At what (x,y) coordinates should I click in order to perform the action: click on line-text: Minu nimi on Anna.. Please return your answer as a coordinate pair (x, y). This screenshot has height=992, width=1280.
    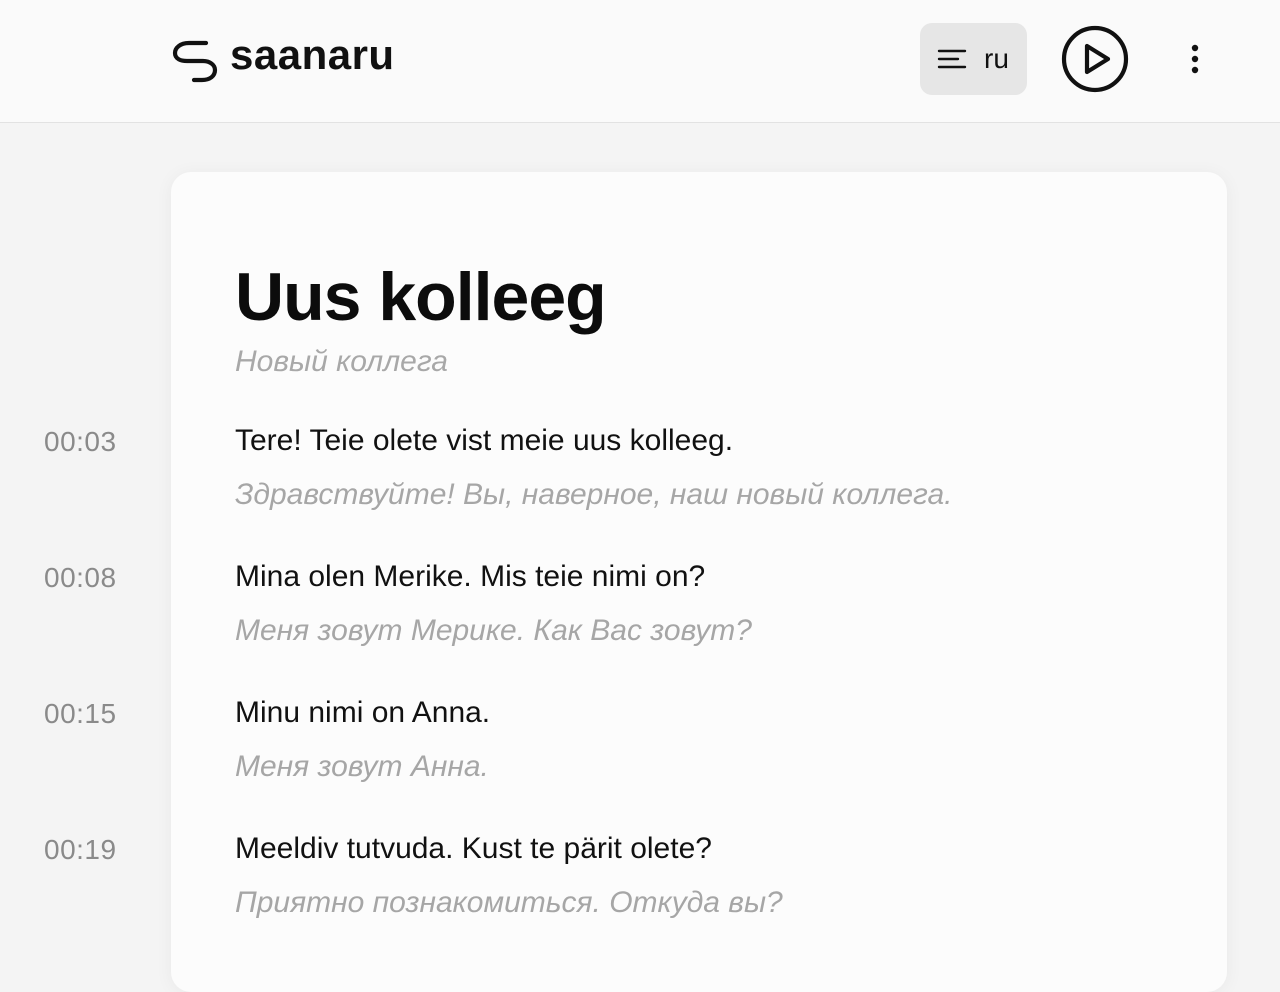
    Looking at the image, I should click on (363, 712).